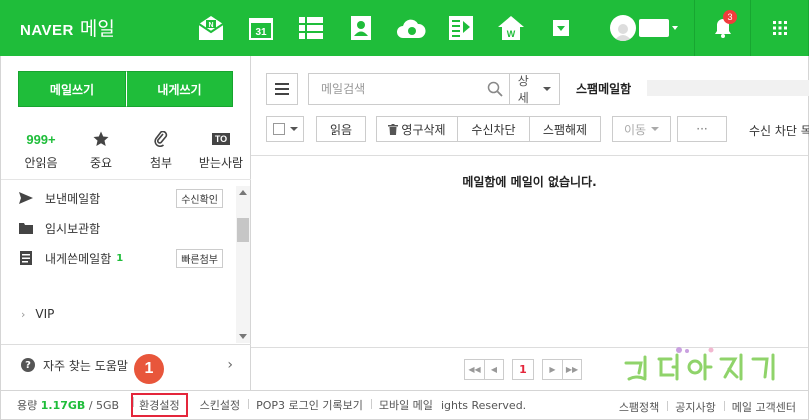  What do you see at coordinates (220, 405) in the screenshot?
I see `skin-settings-link: 스킨설정` at bounding box center [220, 405].